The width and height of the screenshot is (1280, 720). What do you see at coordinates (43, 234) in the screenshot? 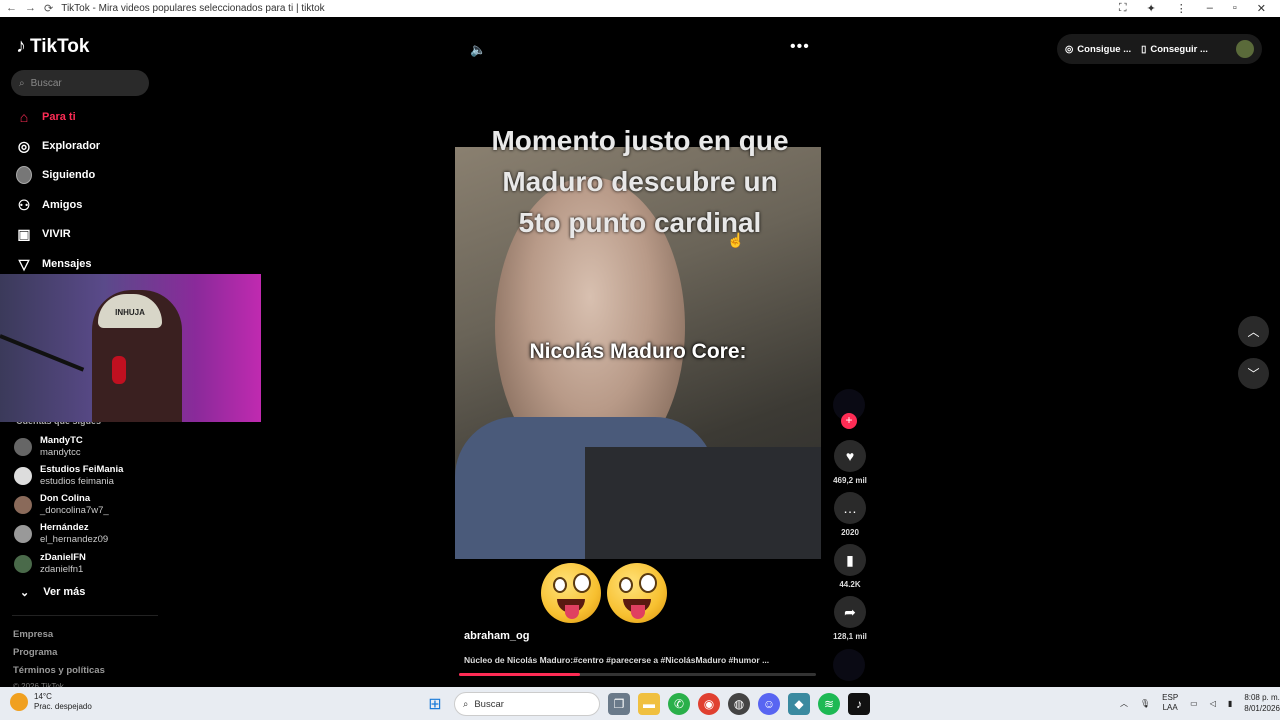
I see `sidebar-item-vivir: ▣ VIVIR` at bounding box center [43, 234].